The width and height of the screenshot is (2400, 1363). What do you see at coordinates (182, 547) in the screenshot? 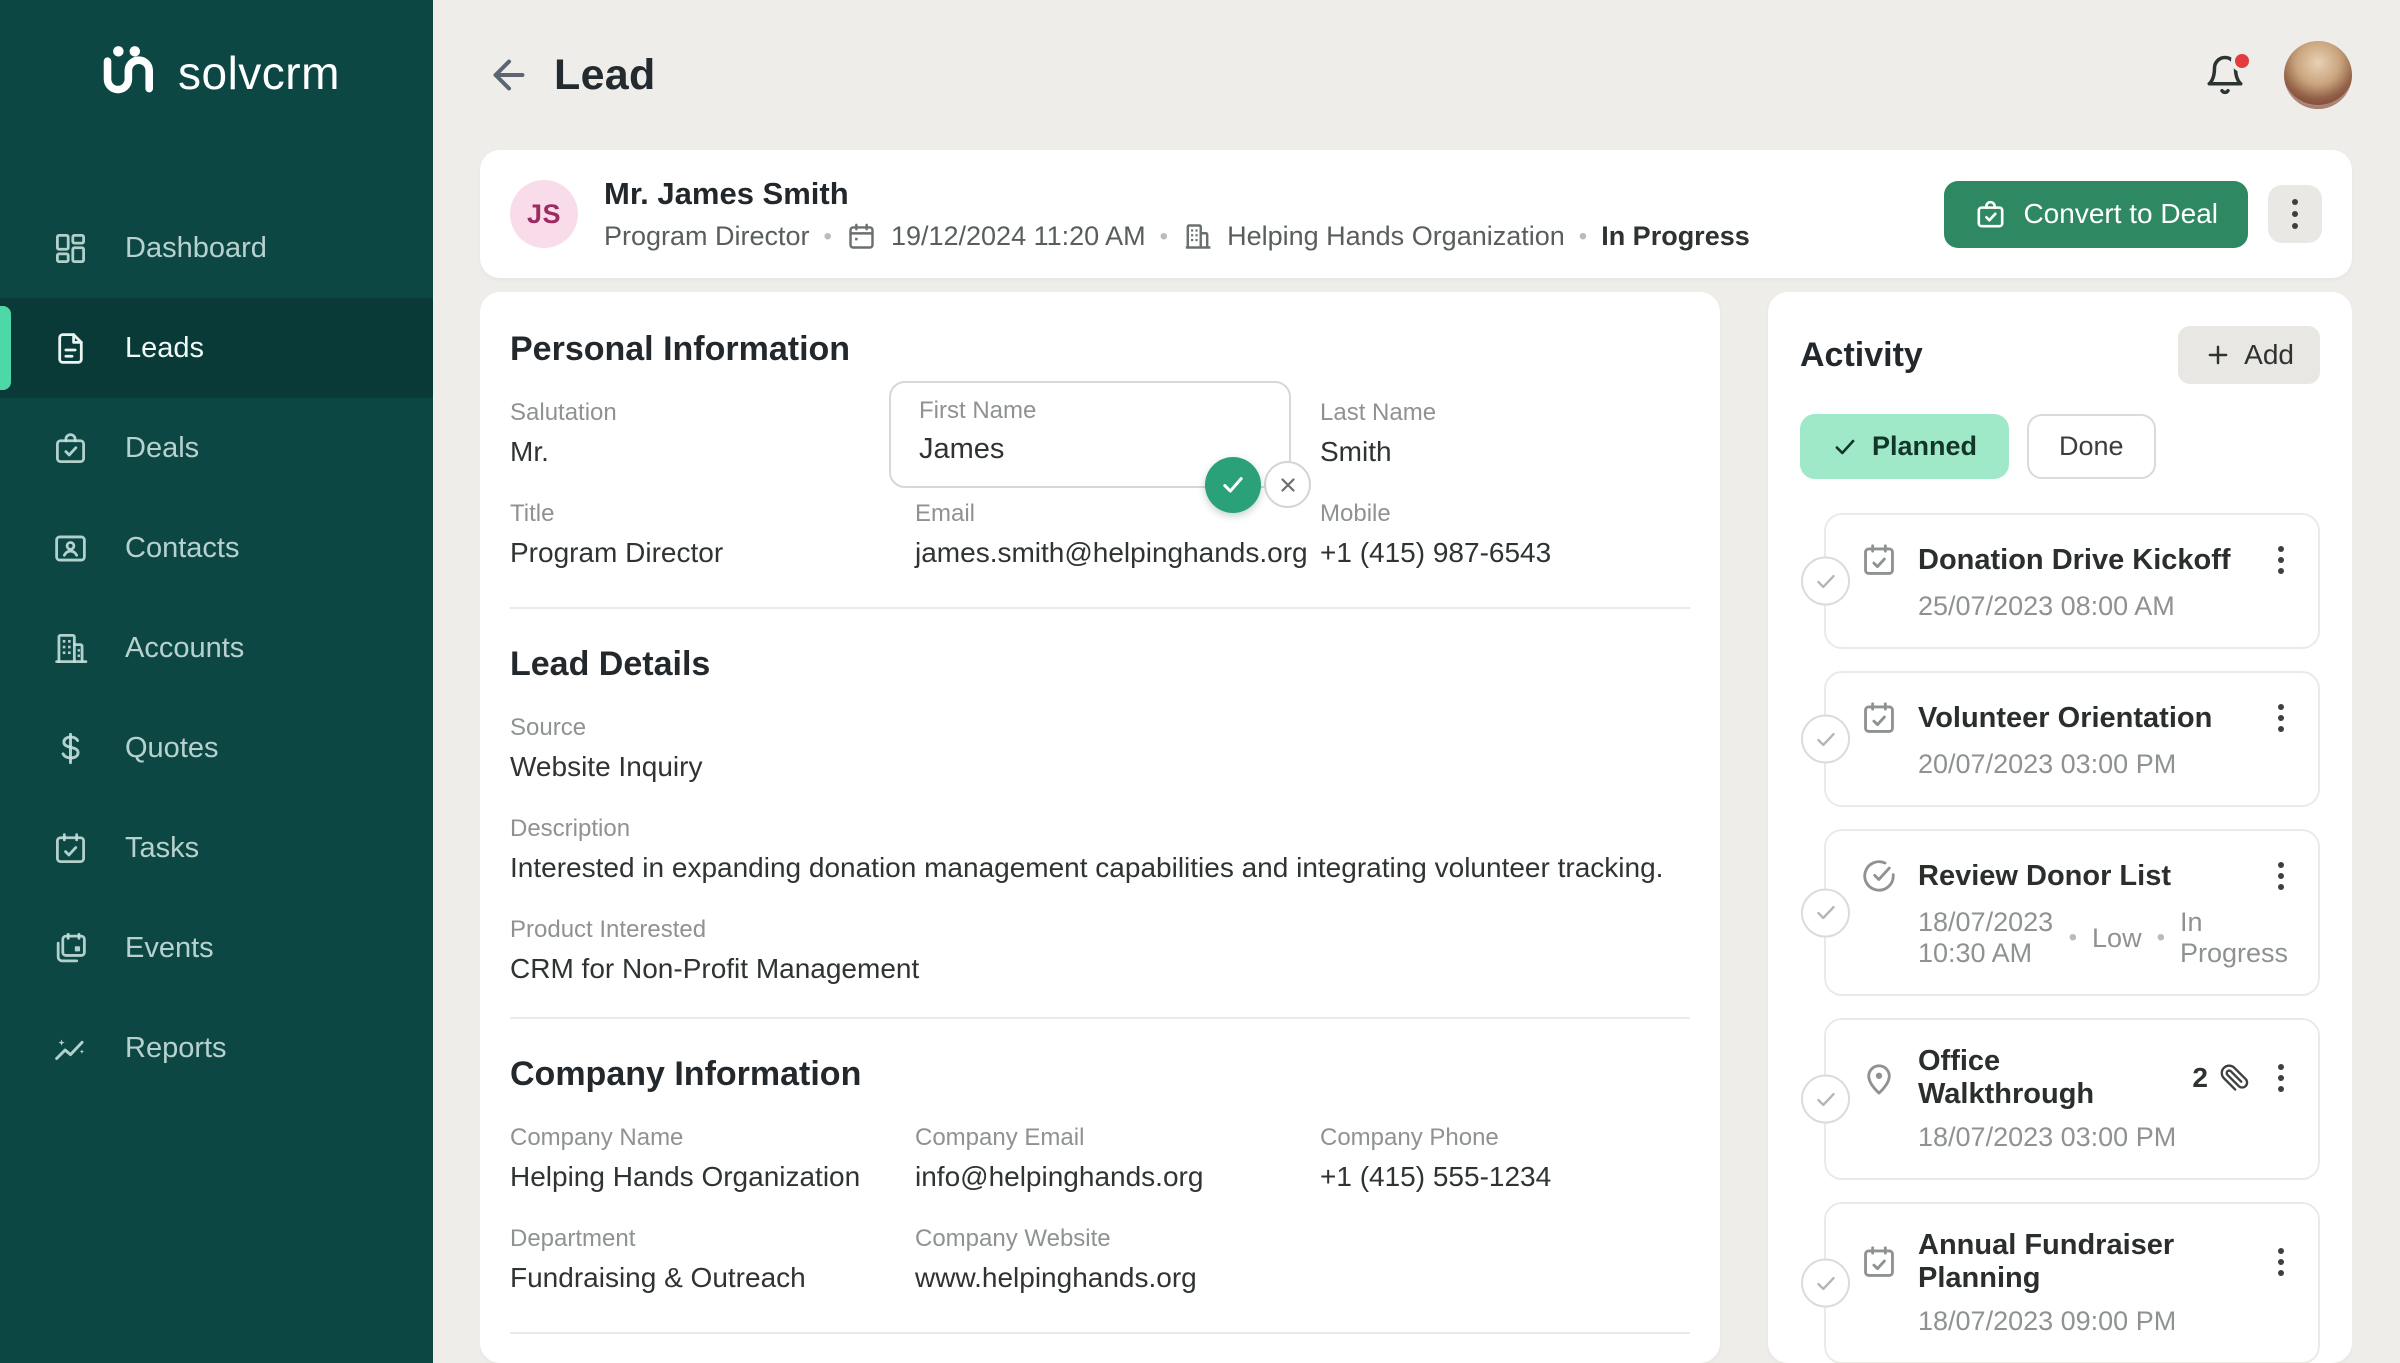
I see `sidebar-item-label: Contacts` at bounding box center [182, 547].